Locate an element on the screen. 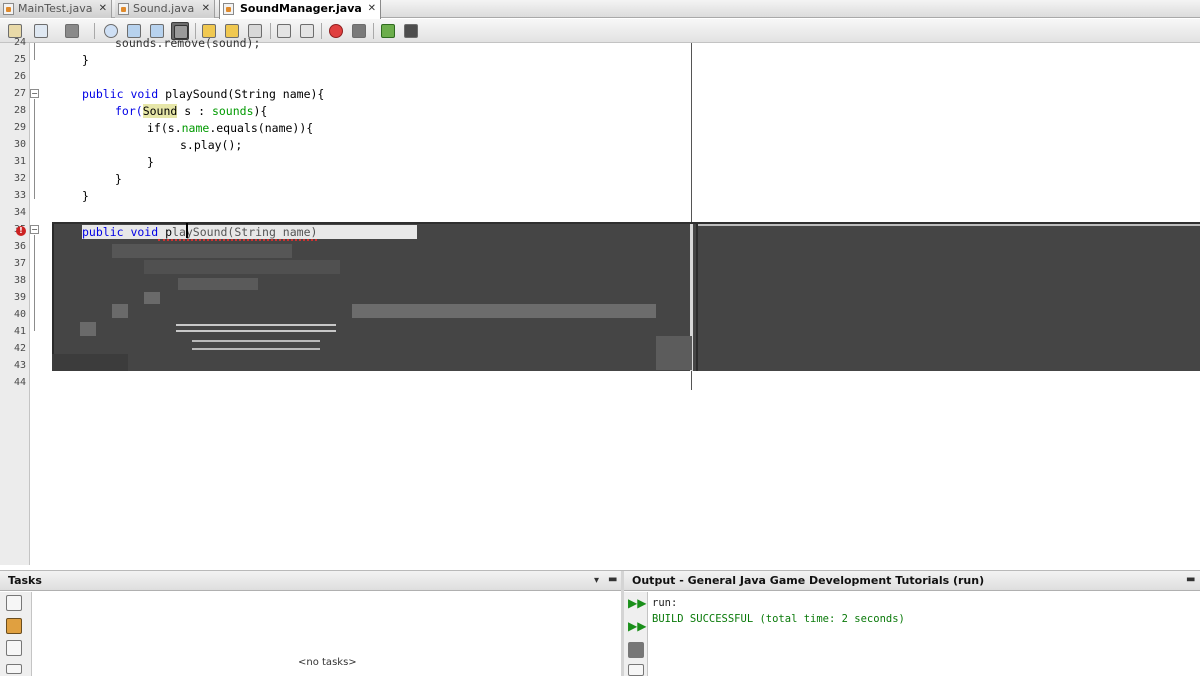 This screenshot has width=1200, height=676. code-line-30: s.play(); is located at coordinates (211, 145).